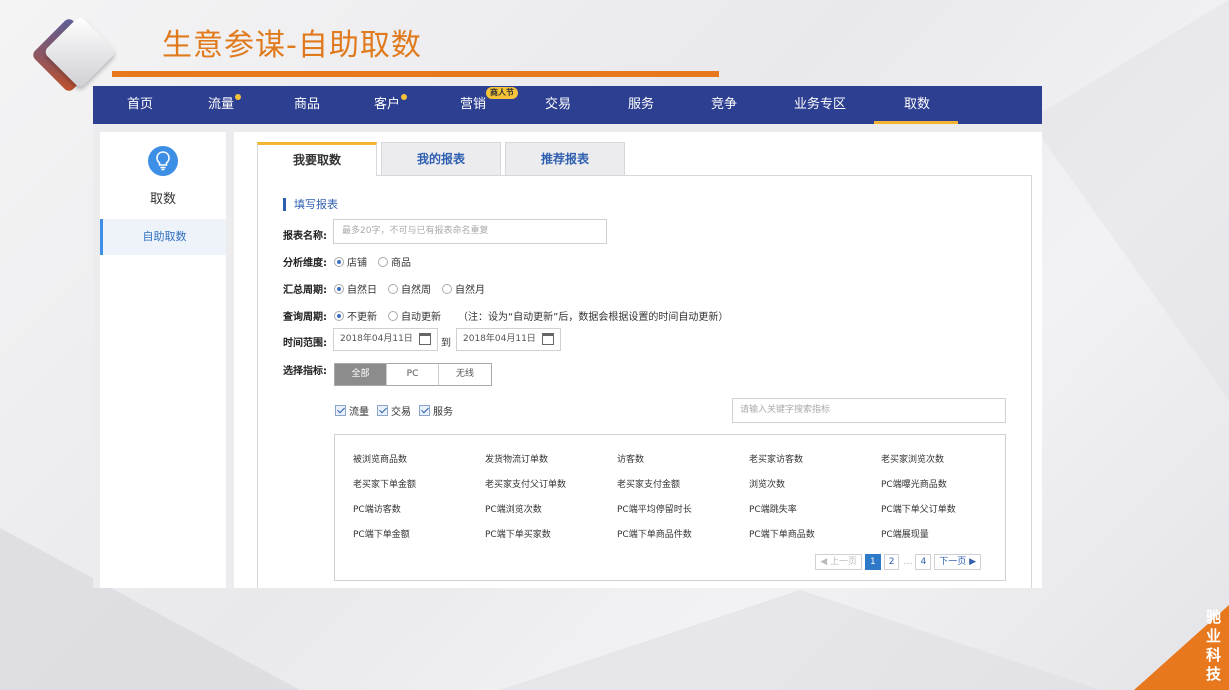 The width and height of the screenshot is (1229, 690). I want to click on tab-my-reports: 我的报表, so click(441, 159).